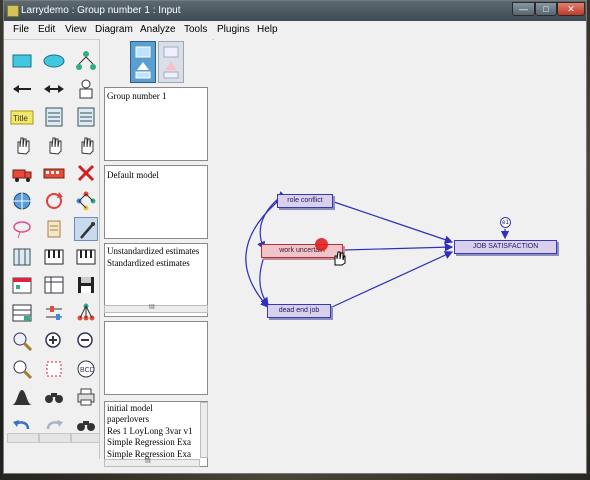  Describe the element at coordinates (137, 96) in the screenshot. I see `group-item: Group number 1` at that location.